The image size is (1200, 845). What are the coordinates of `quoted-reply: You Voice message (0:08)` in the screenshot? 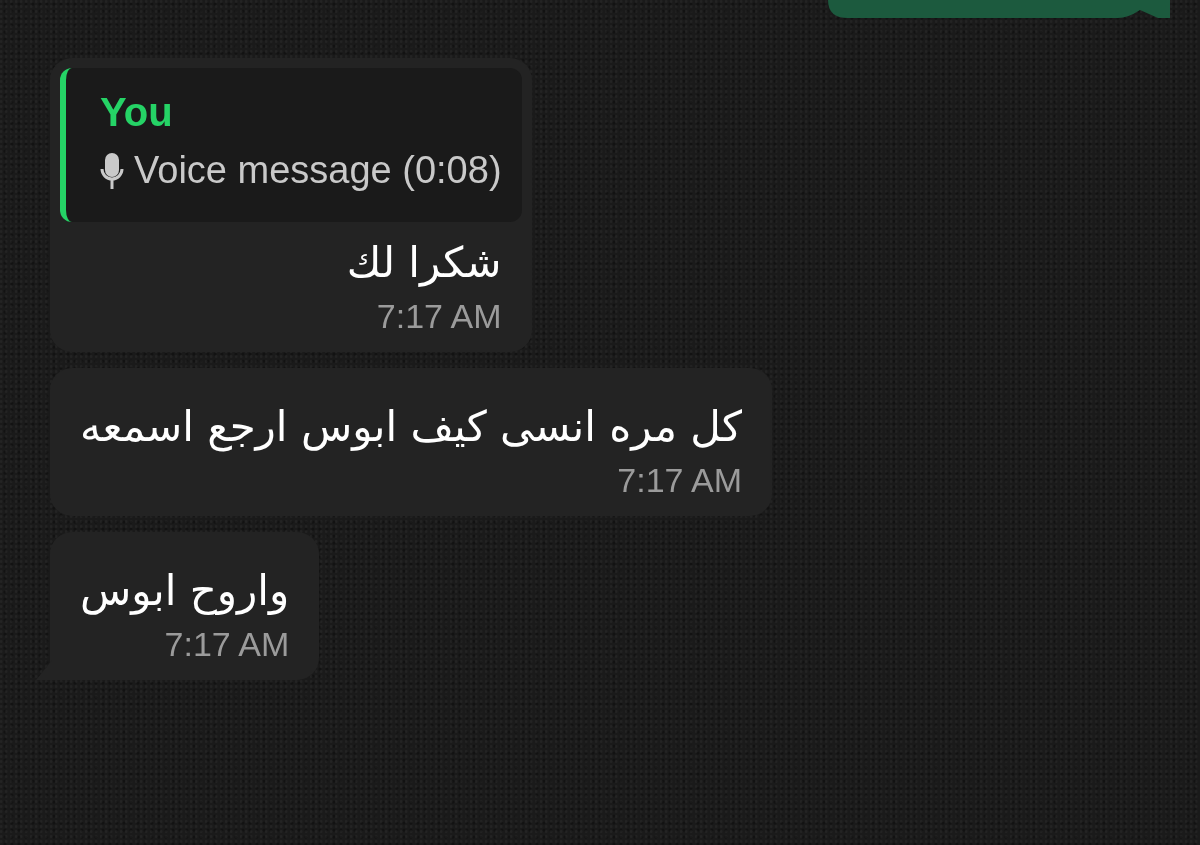 It's located at (291, 145).